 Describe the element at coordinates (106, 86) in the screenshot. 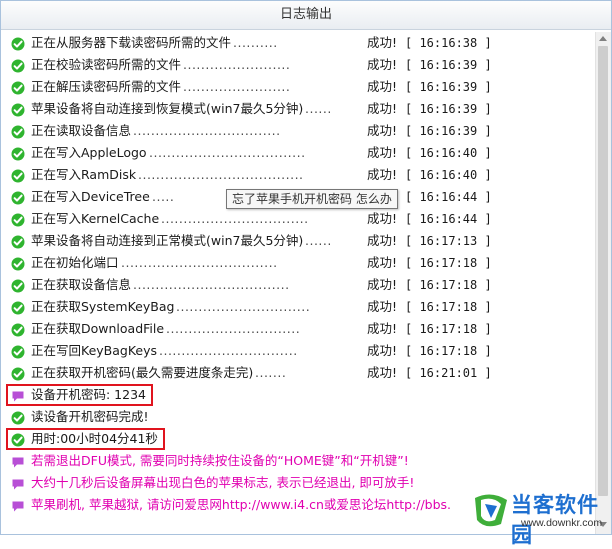

I see `log-message: 正在解压读密码所需的文件` at that location.